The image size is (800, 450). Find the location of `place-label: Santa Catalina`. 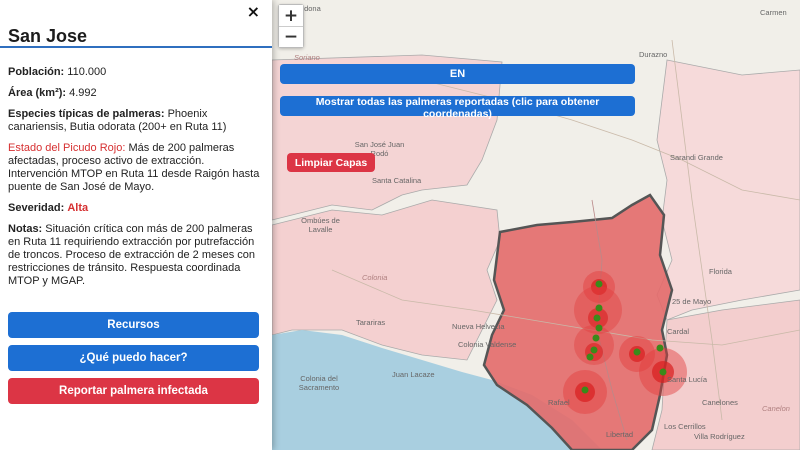

place-label: Santa Catalina is located at coordinates (397, 180).